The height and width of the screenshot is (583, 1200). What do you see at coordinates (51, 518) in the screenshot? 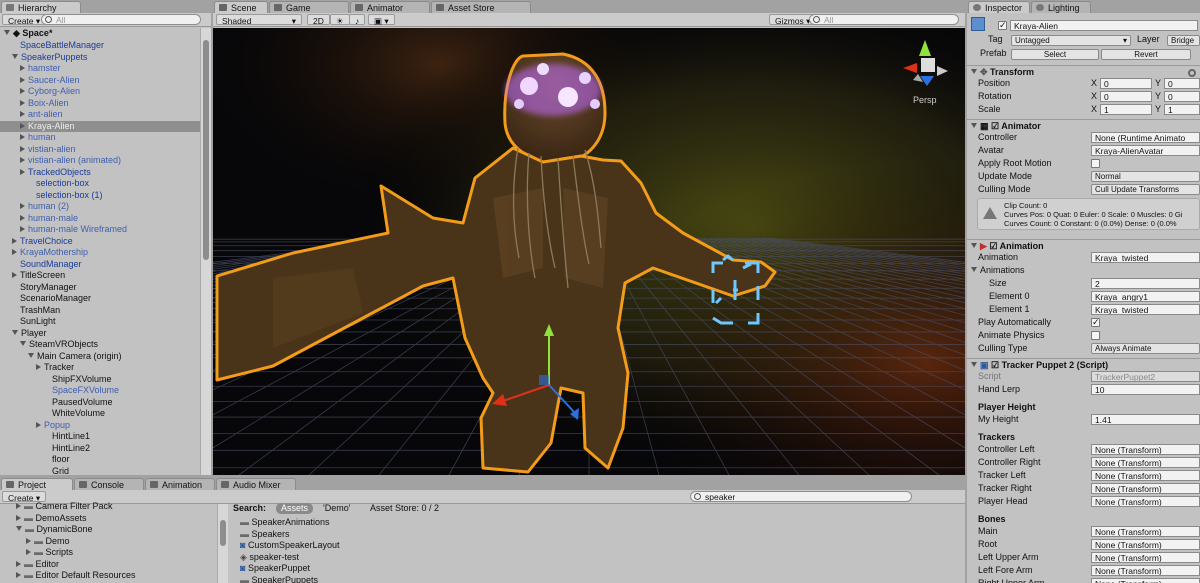
I see `project-folder-item: ▬ DemoAssets` at bounding box center [51, 518].